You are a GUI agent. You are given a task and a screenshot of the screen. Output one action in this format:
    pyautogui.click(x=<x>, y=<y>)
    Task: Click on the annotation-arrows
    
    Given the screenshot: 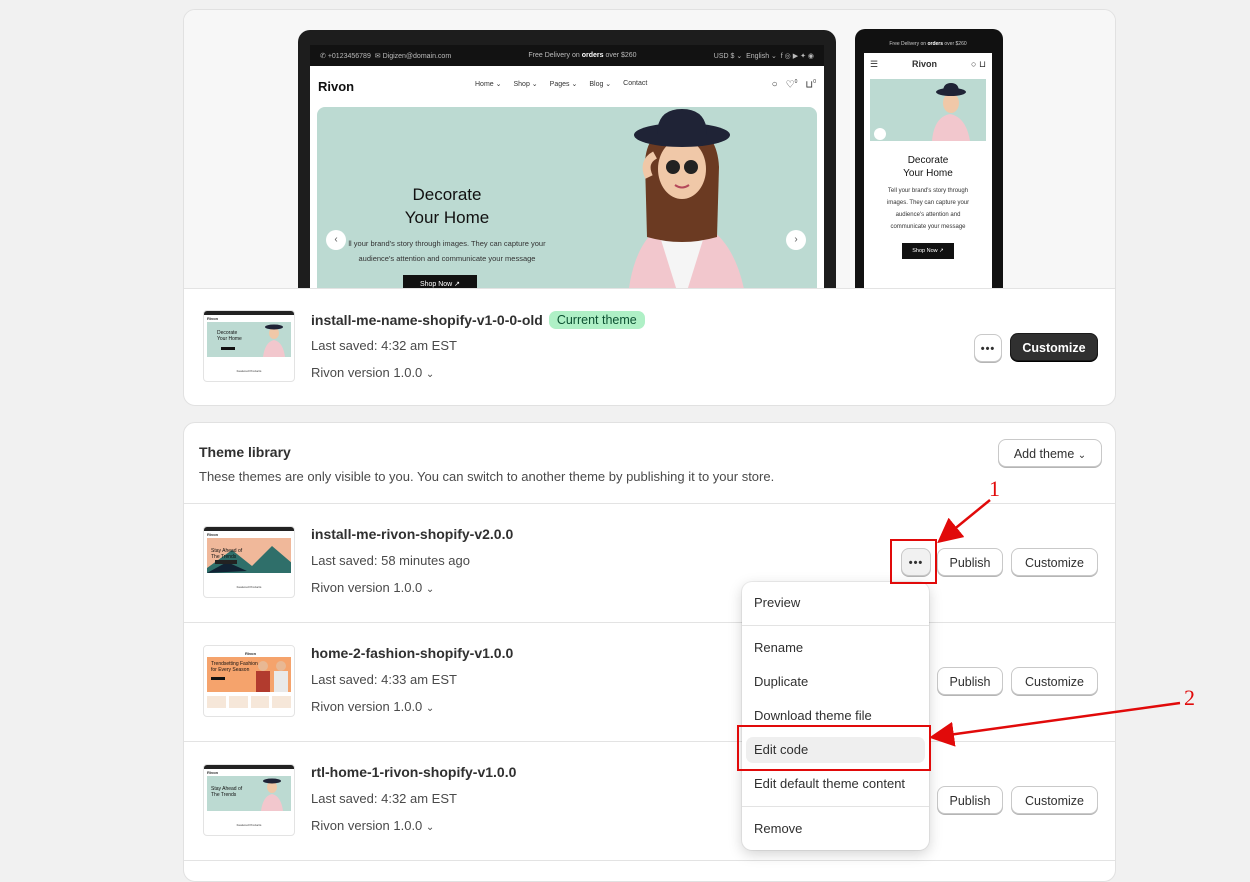 What is the action you would take?
    pyautogui.click(x=1055, y=623)
    